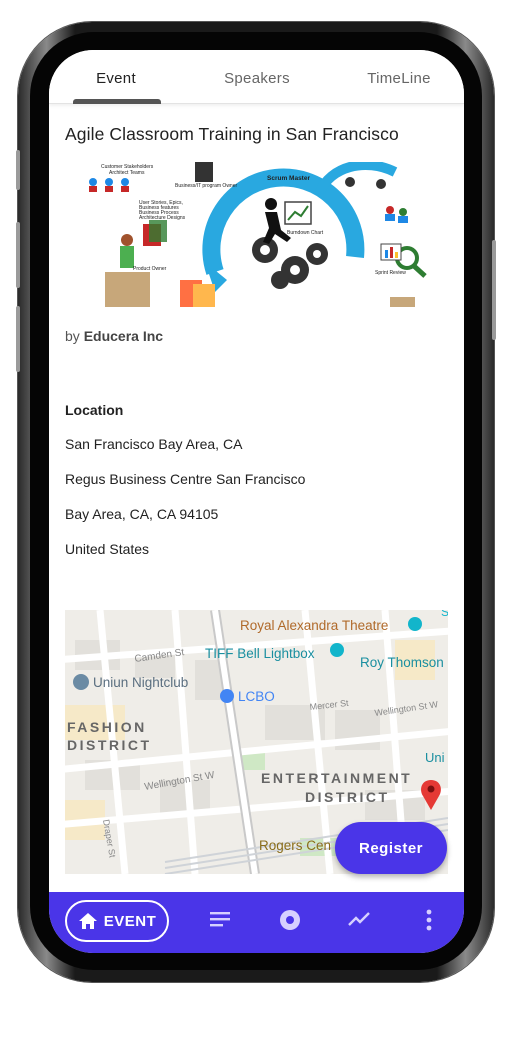 The width and height of the screenshot is (512, 1051). Describe the element at coordinates (140, 682) in the screenshot. I see `map-label: Uniun Nightclub` at that location.